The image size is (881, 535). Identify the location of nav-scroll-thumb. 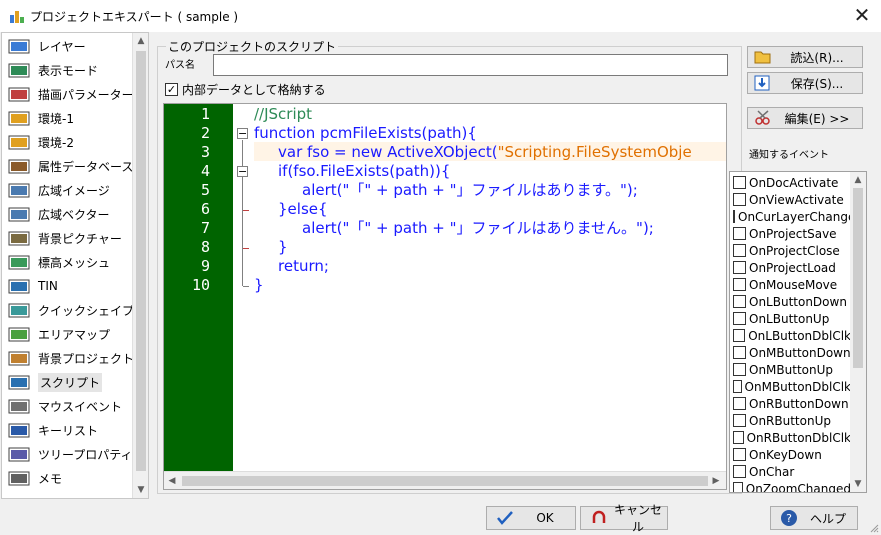
(141, 261).